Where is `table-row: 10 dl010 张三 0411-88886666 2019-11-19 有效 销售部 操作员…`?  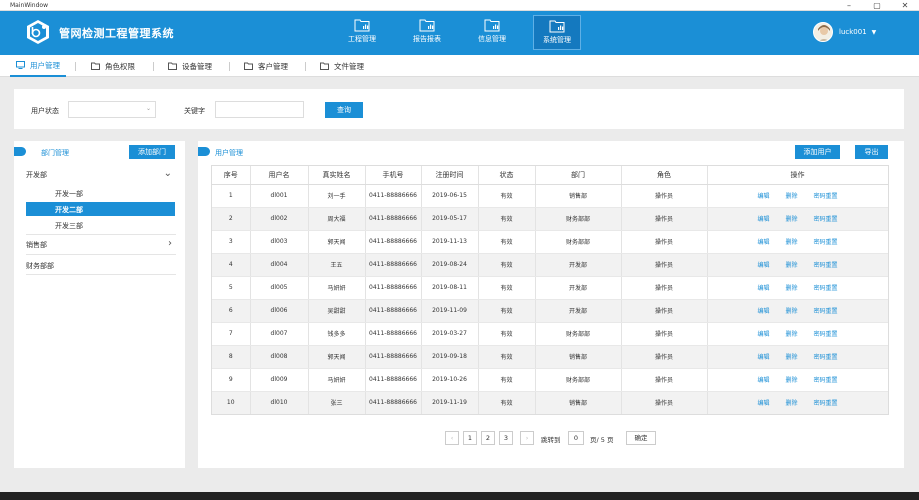
table-row: 10 dl010 张三 0411-88886666 2019-11-19 有效 销售部 操作员… is located at coordinates (550, 402).